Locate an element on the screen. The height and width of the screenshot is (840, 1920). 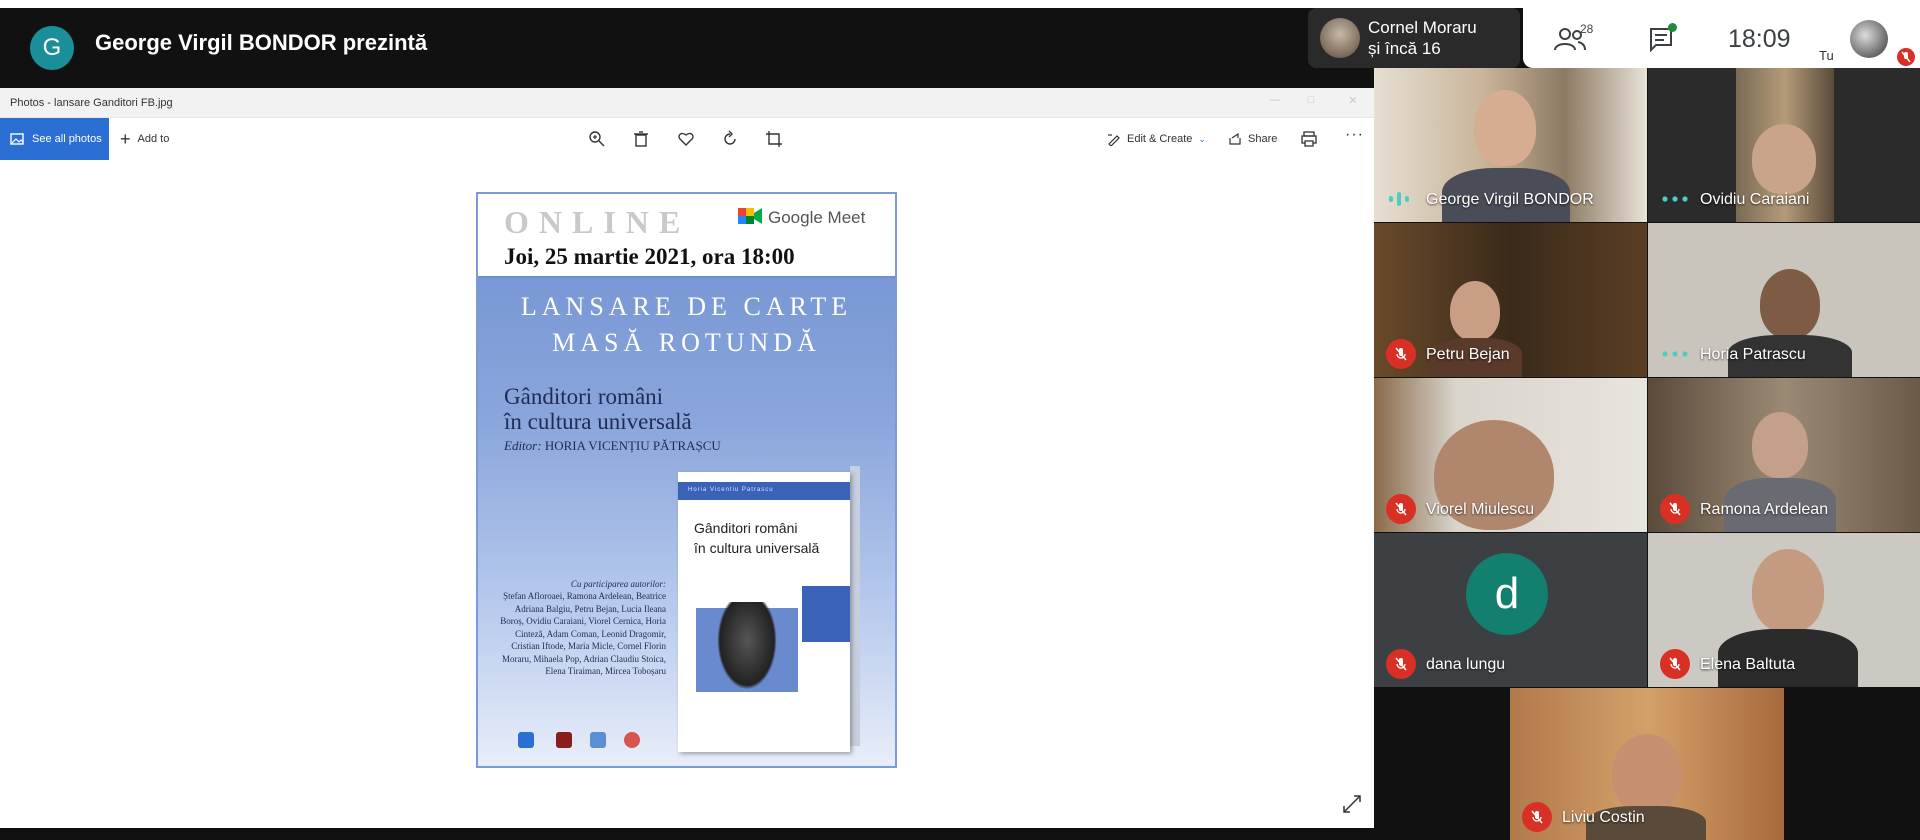
participant-tile: Horia Patrascu is located at coordinates (1784, 300).